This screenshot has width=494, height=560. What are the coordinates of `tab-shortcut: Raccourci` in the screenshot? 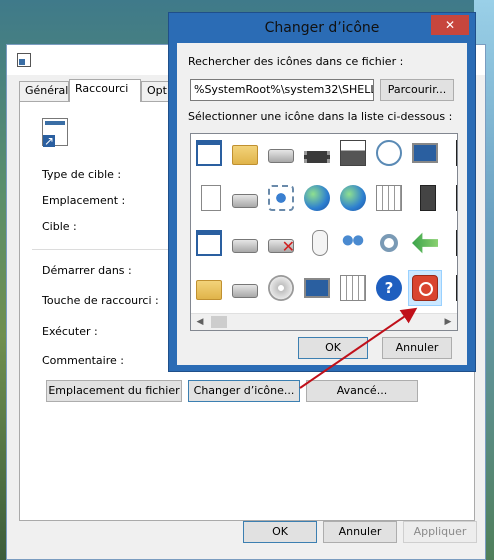 It's located at (105, 90).